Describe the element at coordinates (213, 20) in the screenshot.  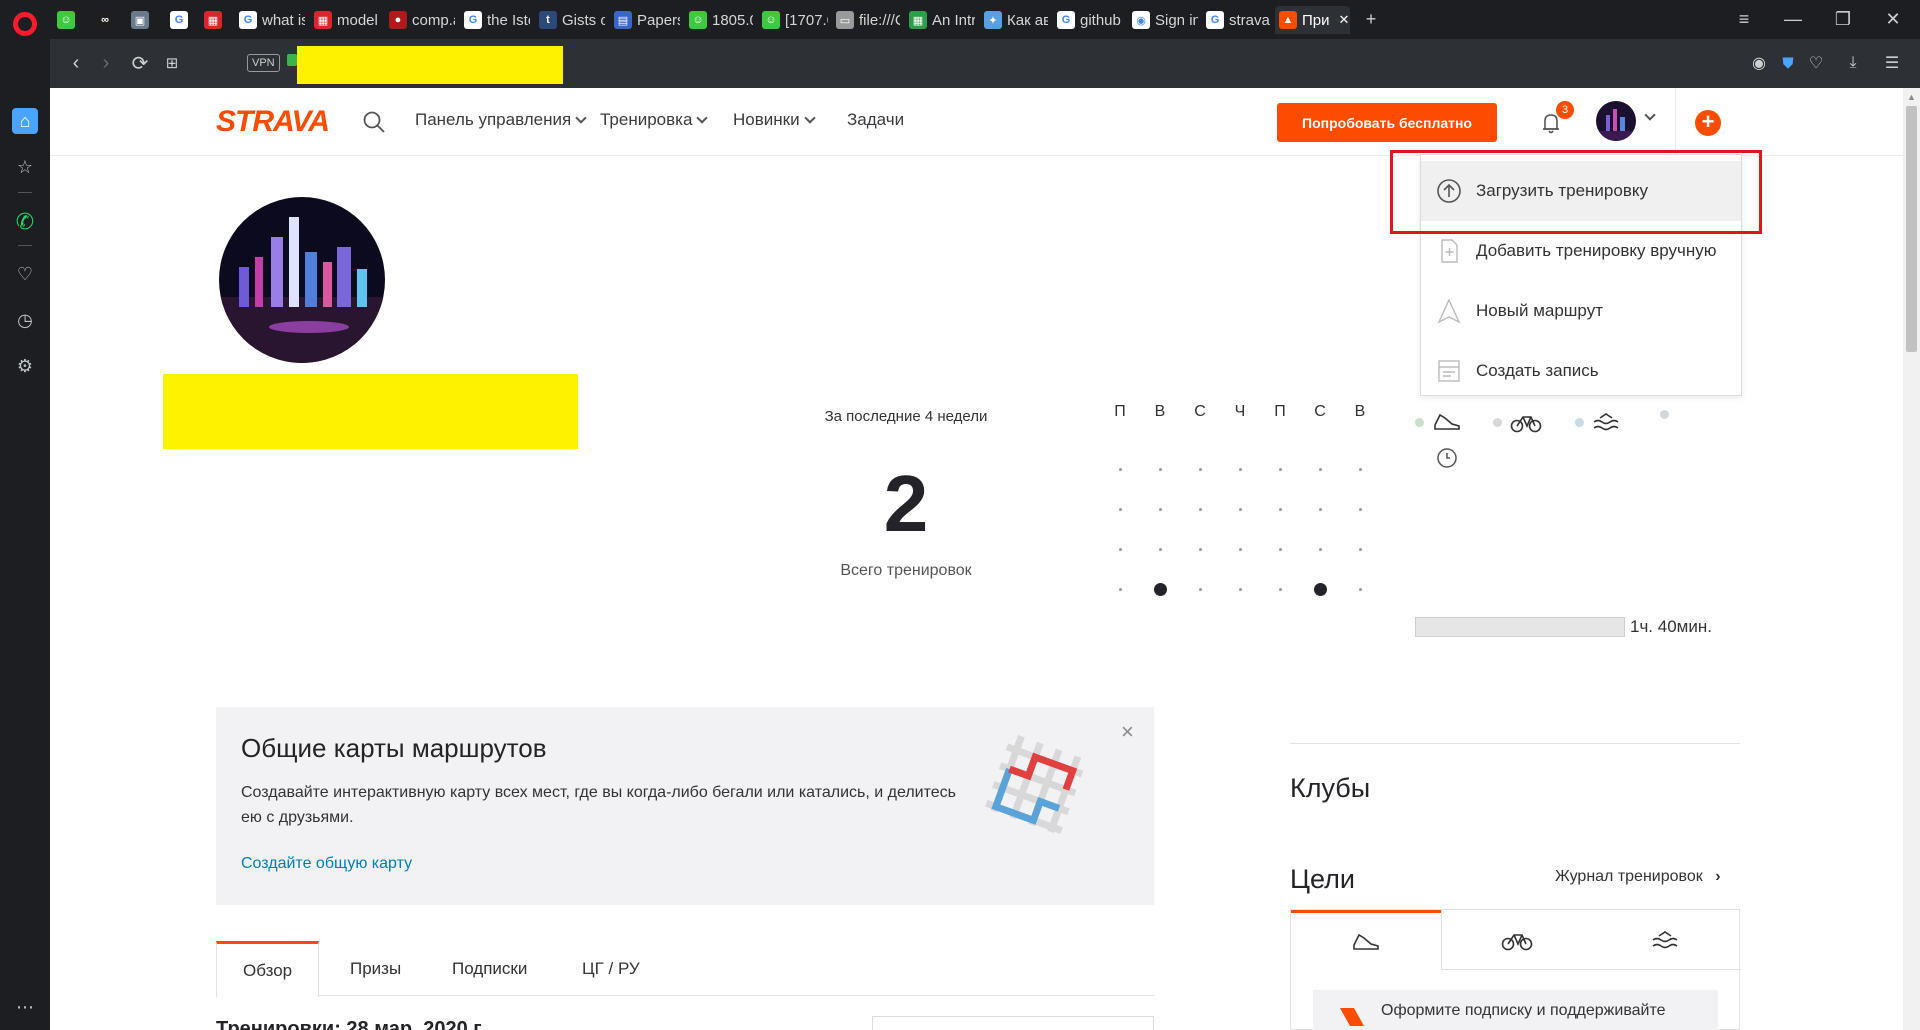
I see `browser-tab: ▦` at that location.